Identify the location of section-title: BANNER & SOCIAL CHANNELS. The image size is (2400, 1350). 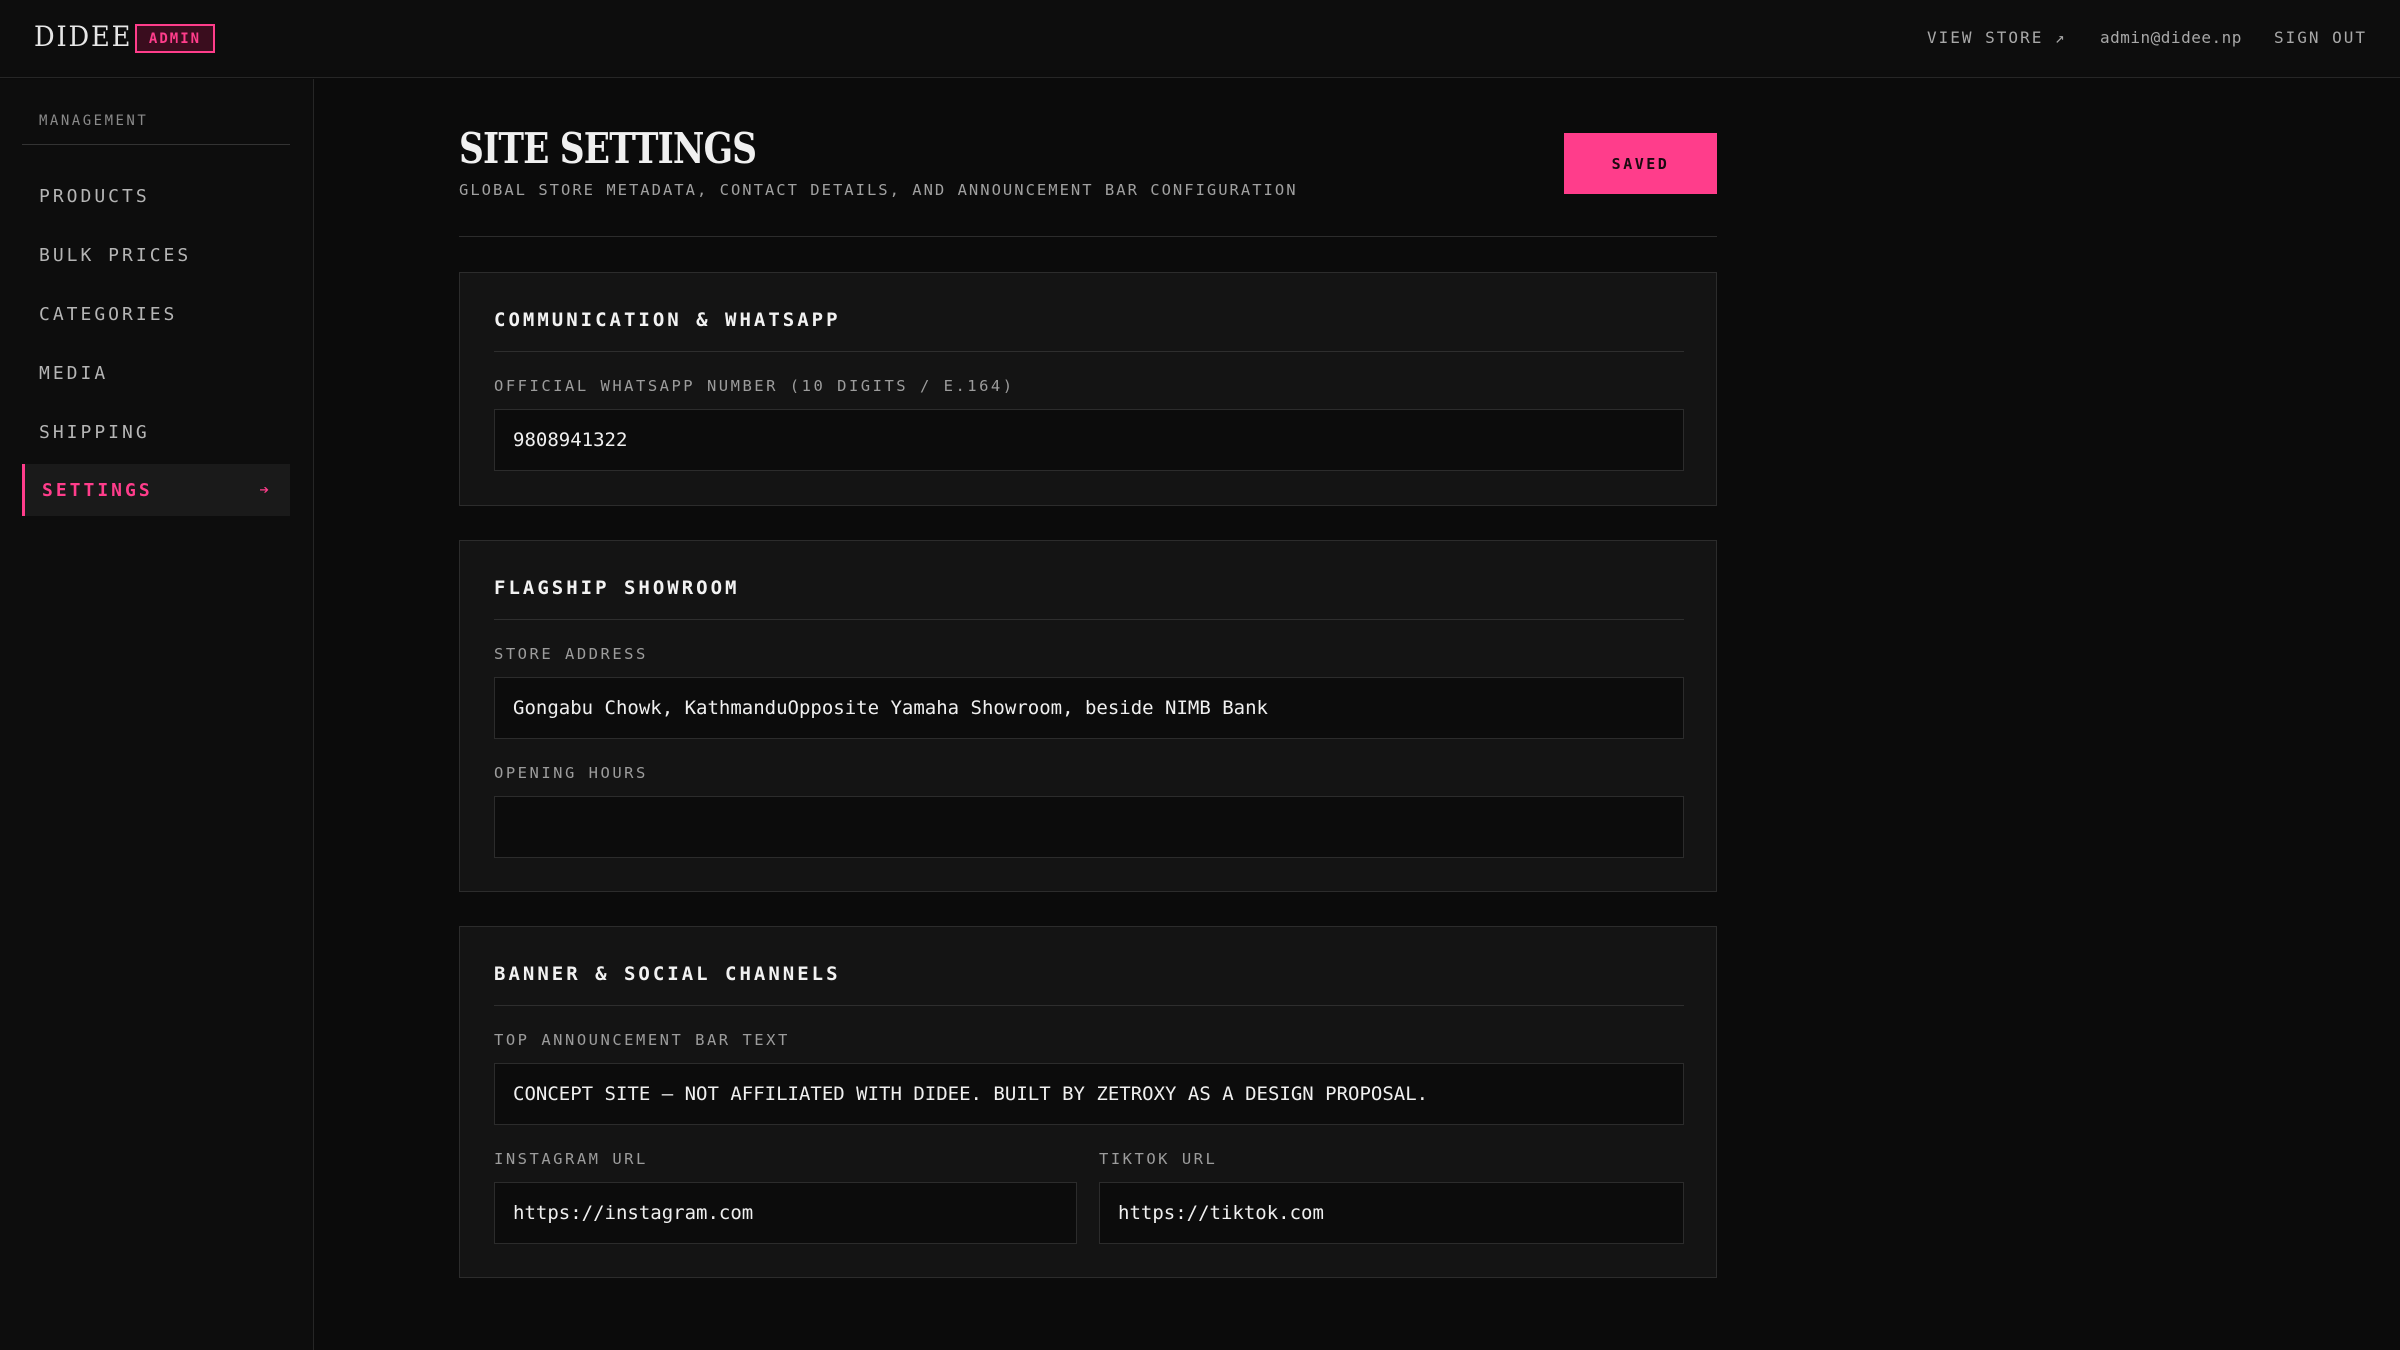
(667, 974).